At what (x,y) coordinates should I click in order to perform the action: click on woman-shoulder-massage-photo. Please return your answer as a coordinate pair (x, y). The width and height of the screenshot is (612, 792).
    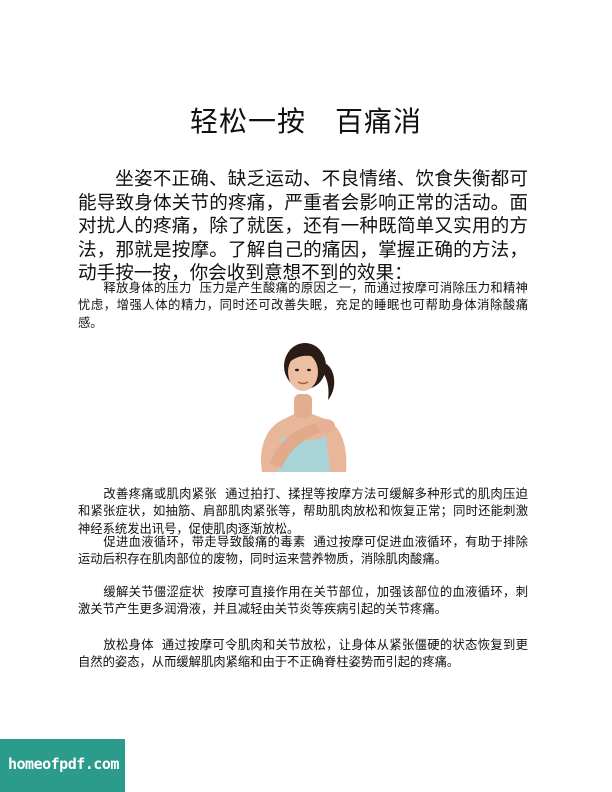
    Looking at the image, I should click on (303, 407).